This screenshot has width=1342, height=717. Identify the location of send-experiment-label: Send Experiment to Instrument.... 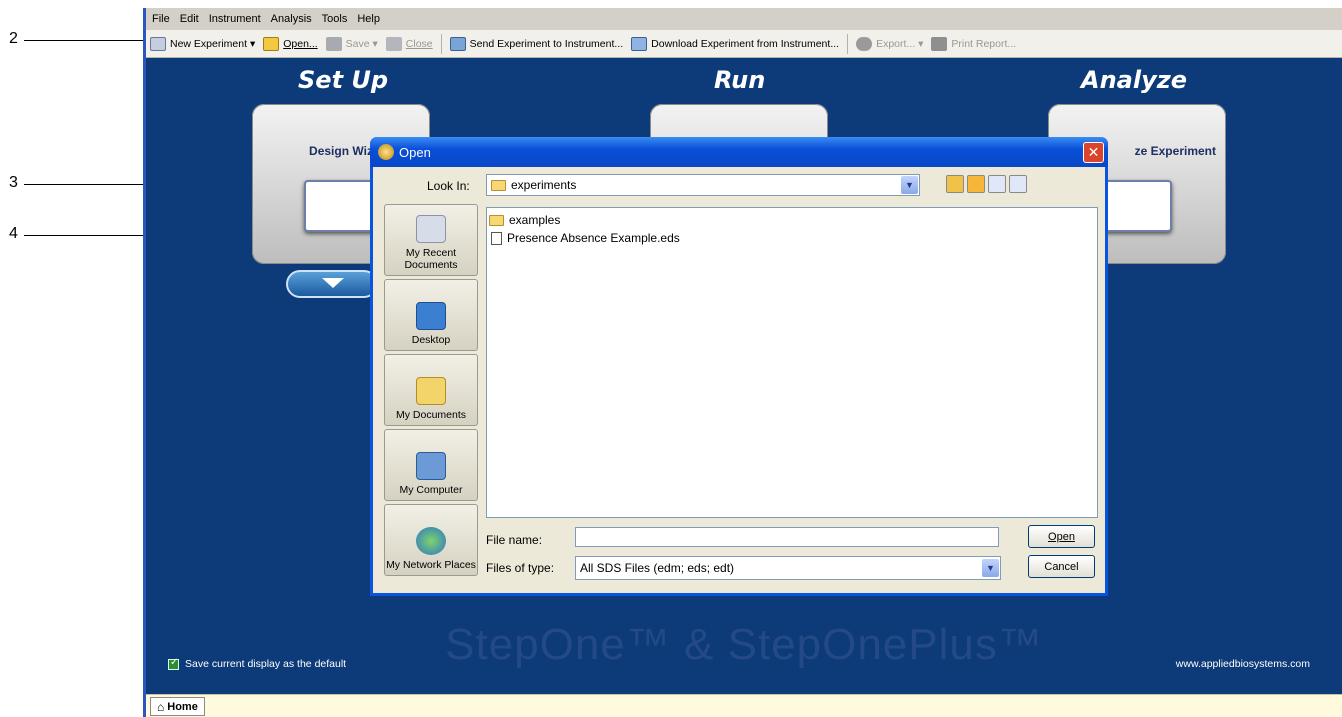
(546, 43).